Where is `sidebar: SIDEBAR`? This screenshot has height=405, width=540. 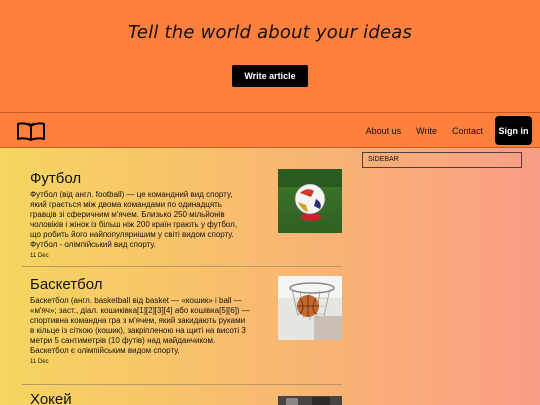 sidebar: SIDEBAR is located at coordinates (442, 160).